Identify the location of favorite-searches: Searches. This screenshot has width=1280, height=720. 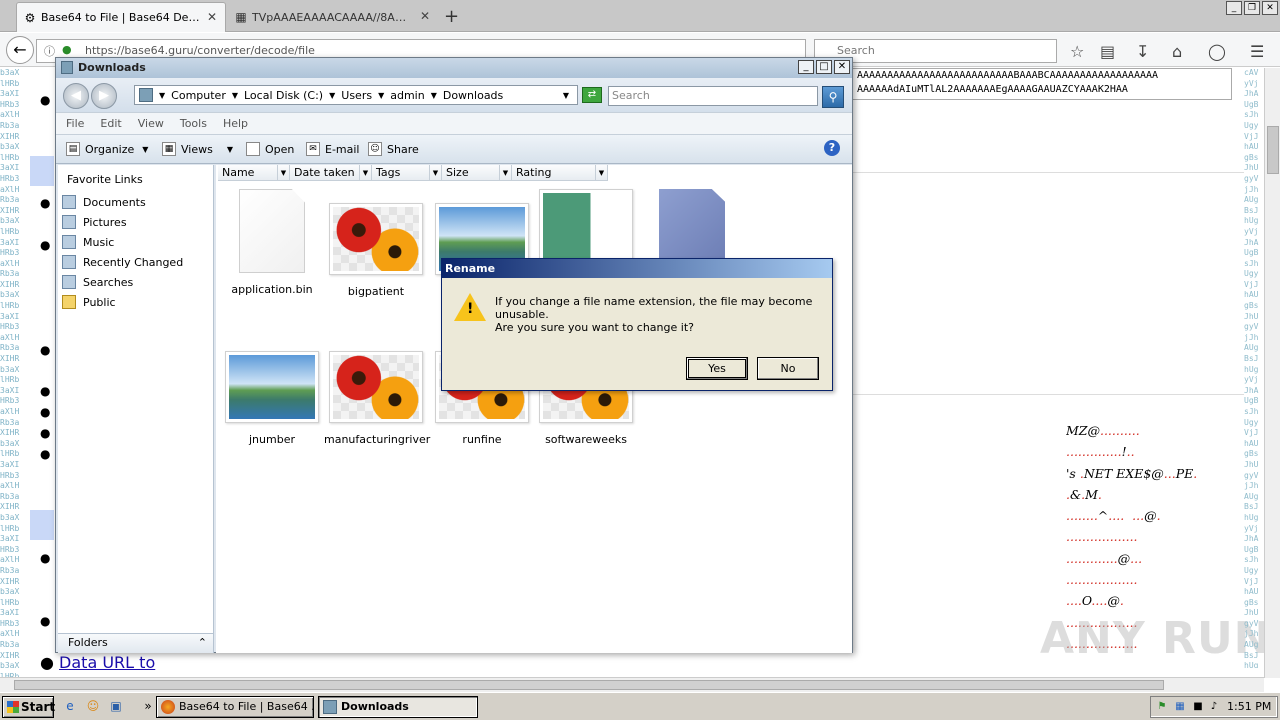
(97, 282).